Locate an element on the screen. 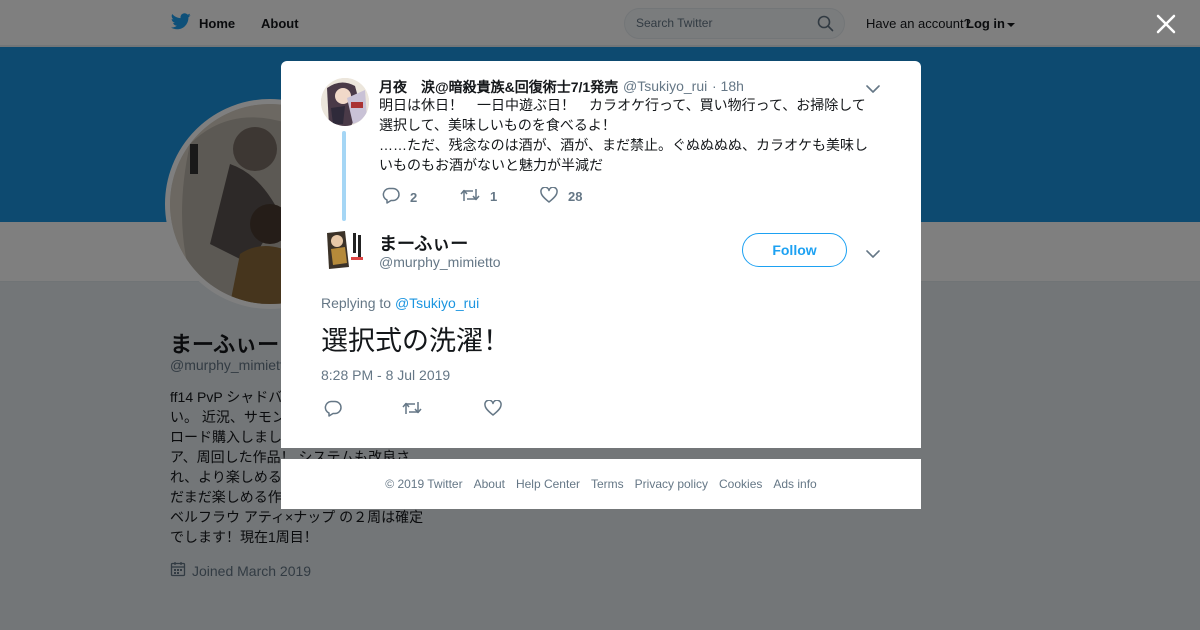 Image resolution: width=1200 pixels, height=630 pixels. footer-link-help-center: Help Center is located at coordinates (548, 484).